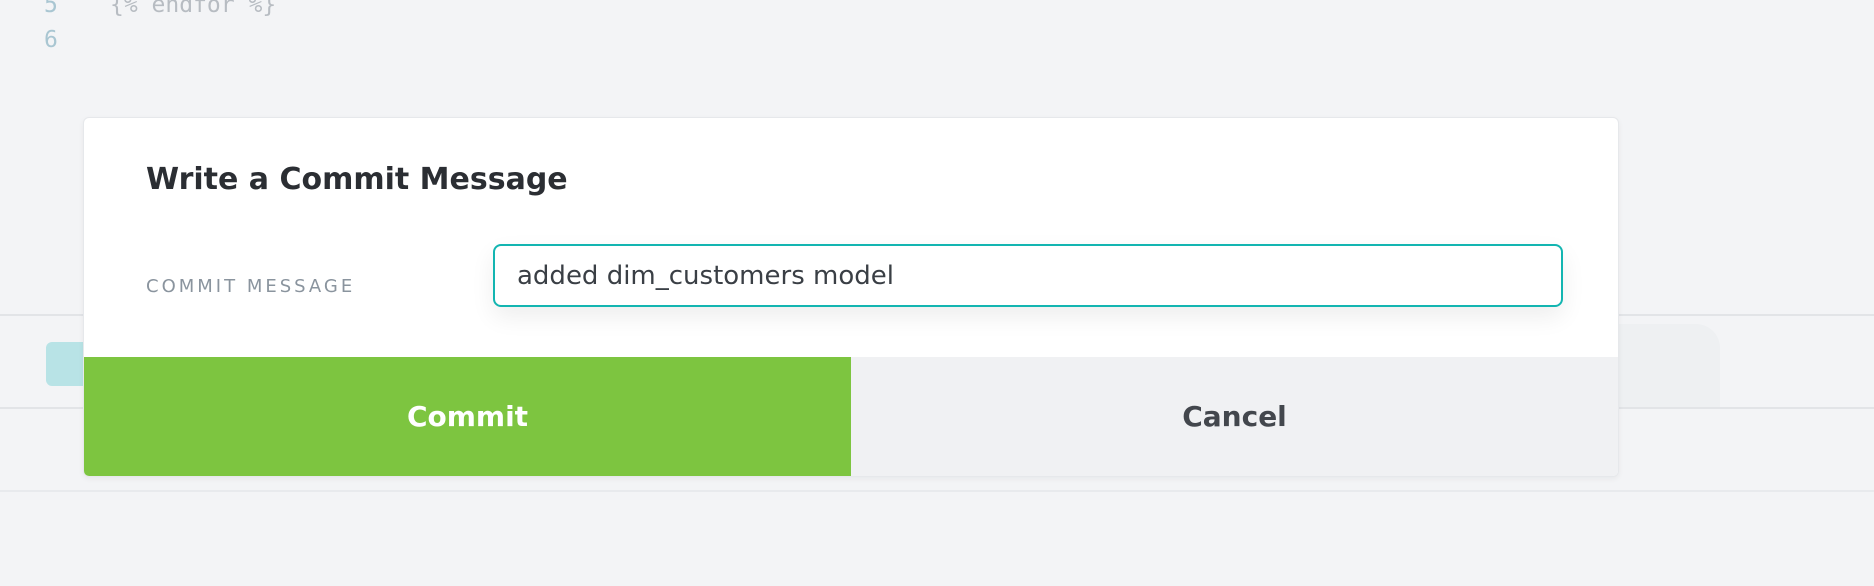 The width and height of the screenshot is (1874, 586). Describe the element at coordinates (357, 179) in the screenshot. I see `modal-title: Write a Commit Message` at that location.